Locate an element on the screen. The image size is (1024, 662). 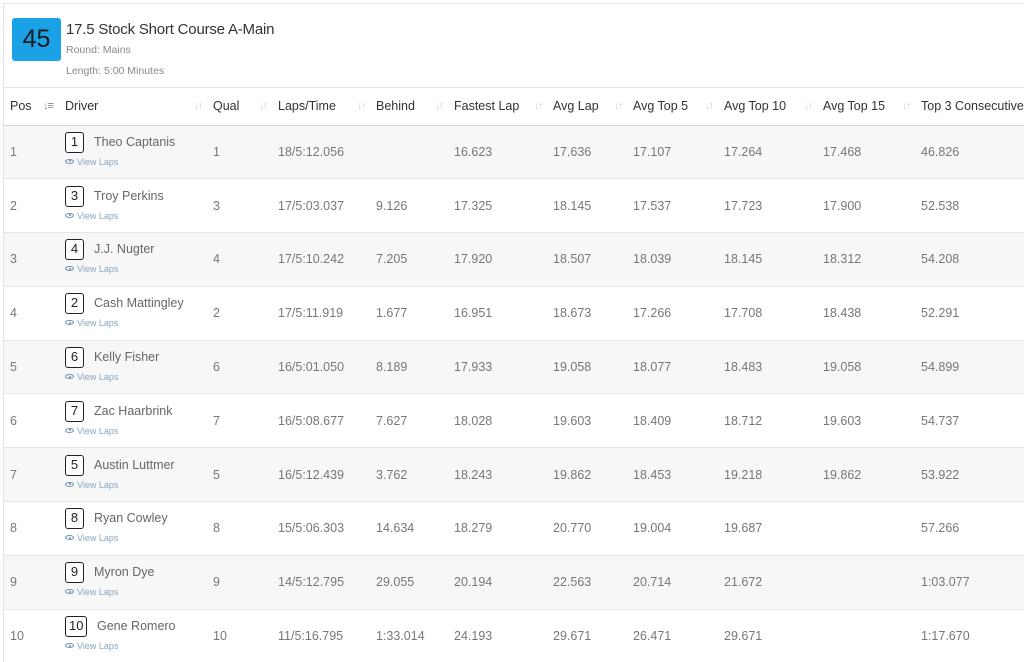
cell-avg-top10: 17.723 is located at coordinates (743, 205).